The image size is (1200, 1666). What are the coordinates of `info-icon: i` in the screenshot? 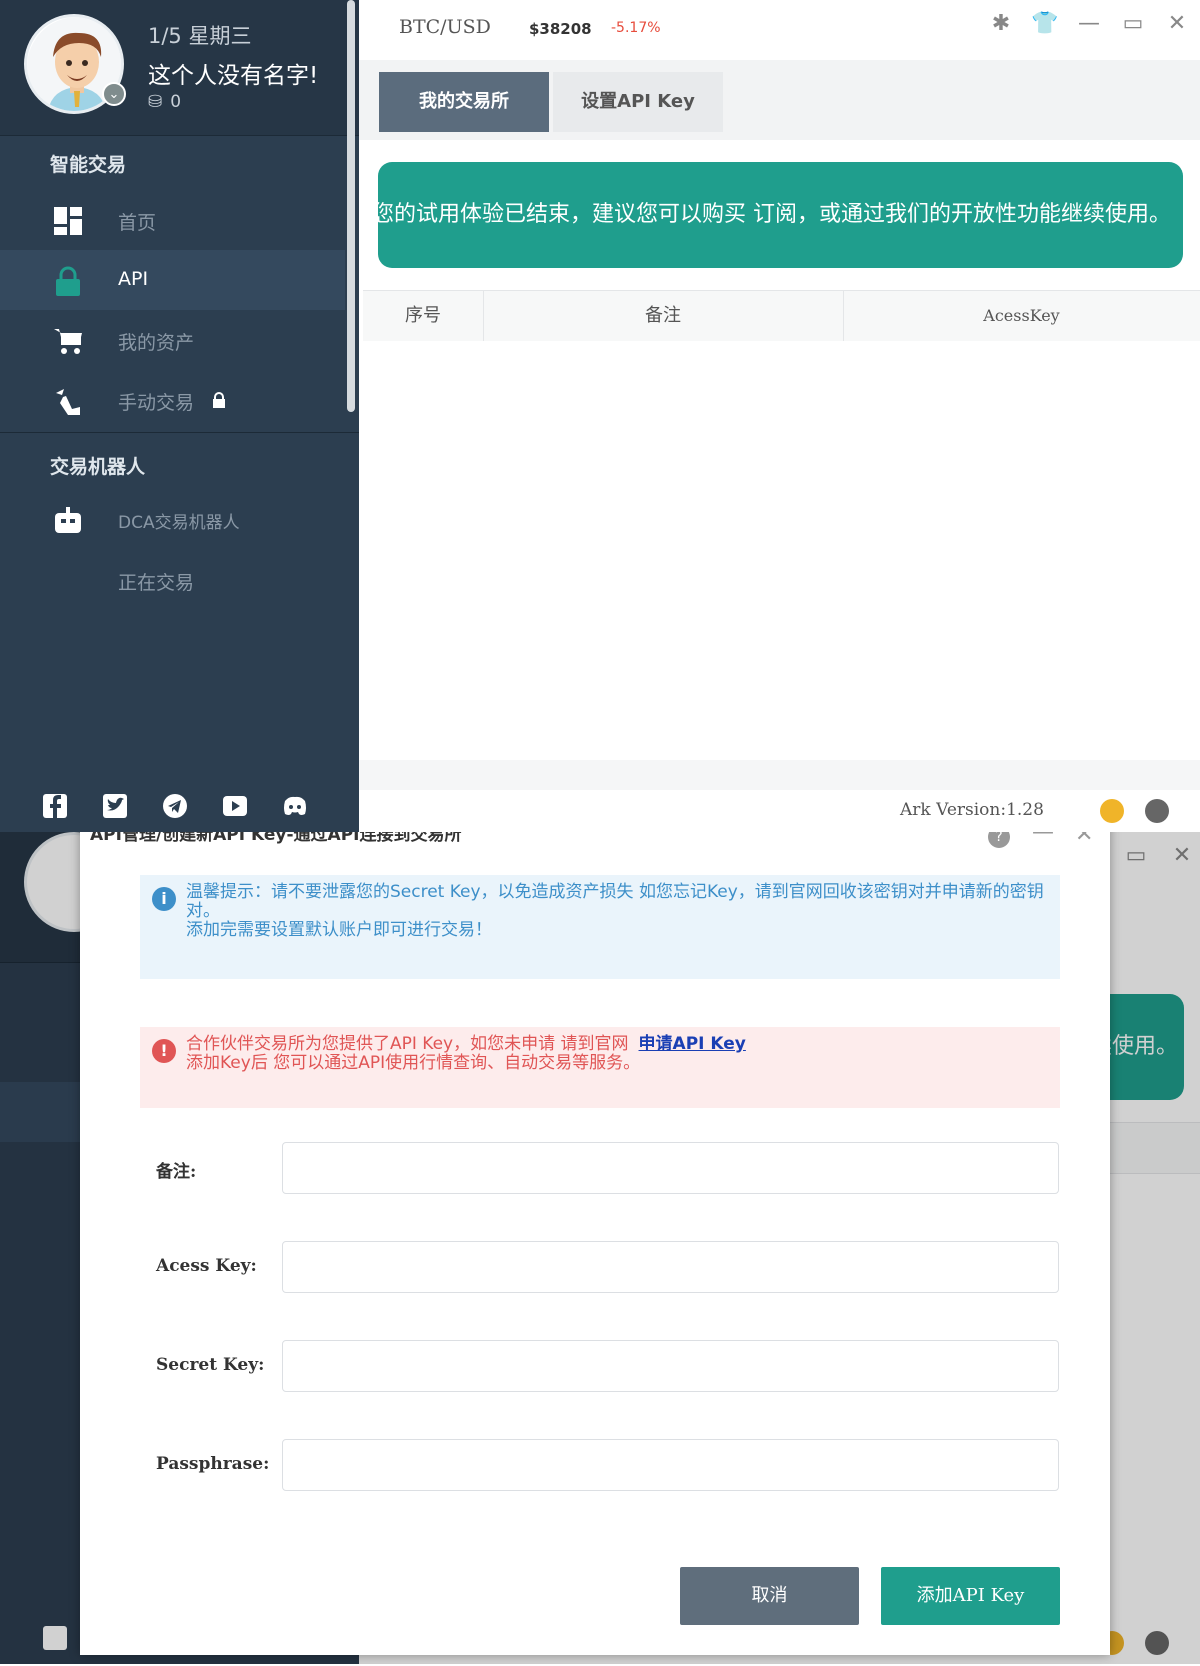 It's located at (164, 899).